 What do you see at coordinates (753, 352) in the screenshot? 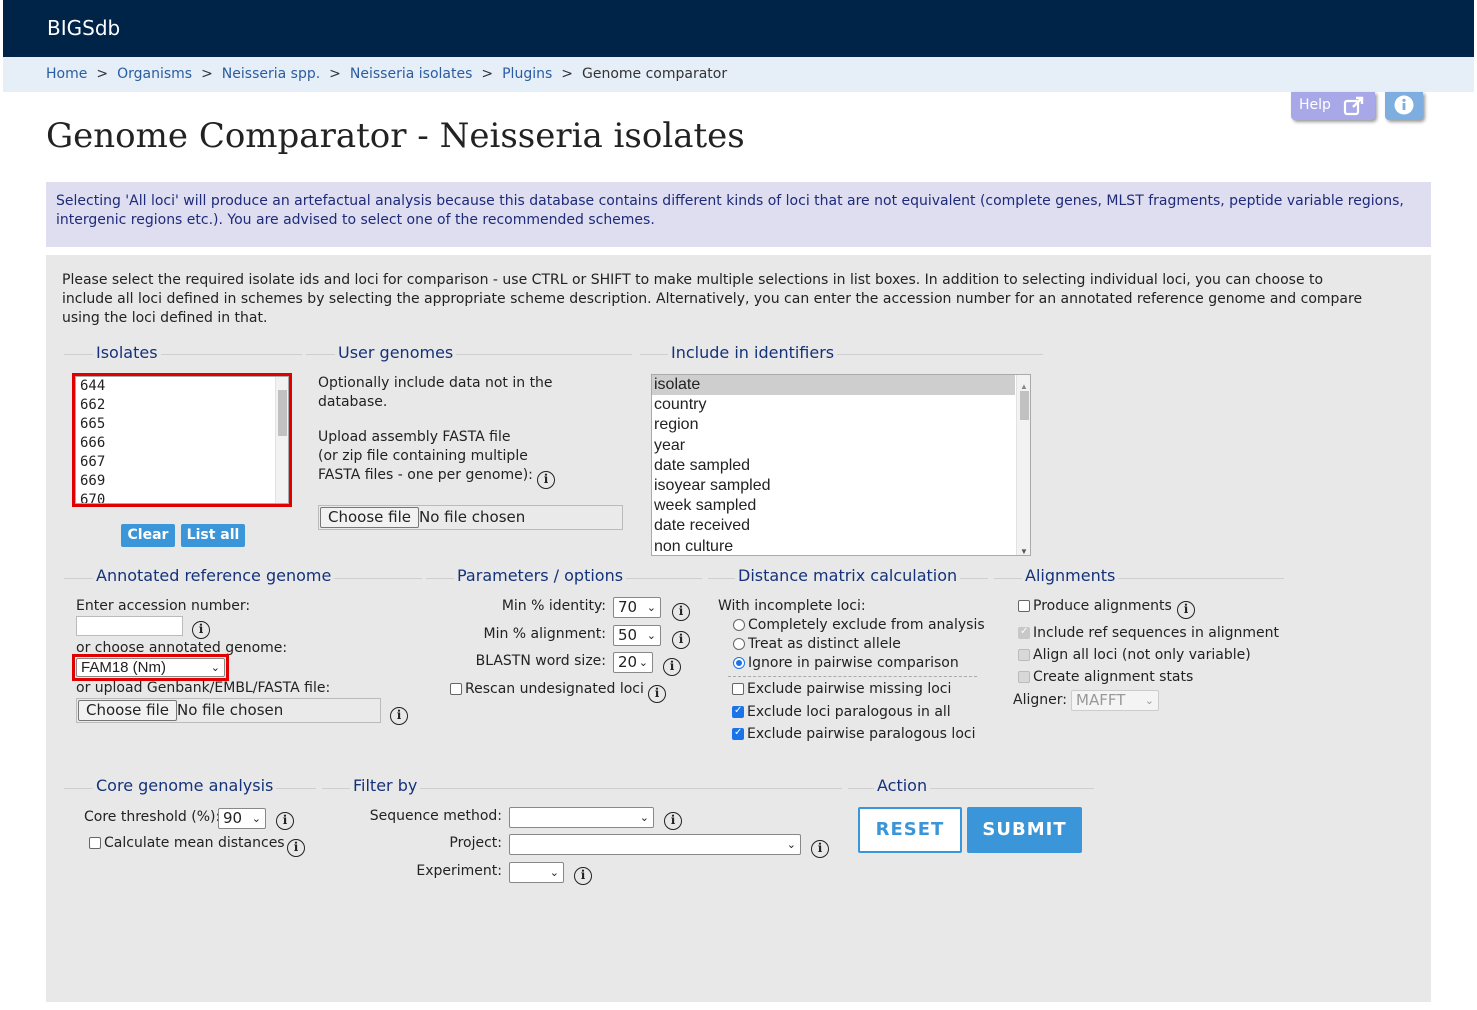
I see `identifiers-legend: Include in identifiers` at bounding box center [753, 352].